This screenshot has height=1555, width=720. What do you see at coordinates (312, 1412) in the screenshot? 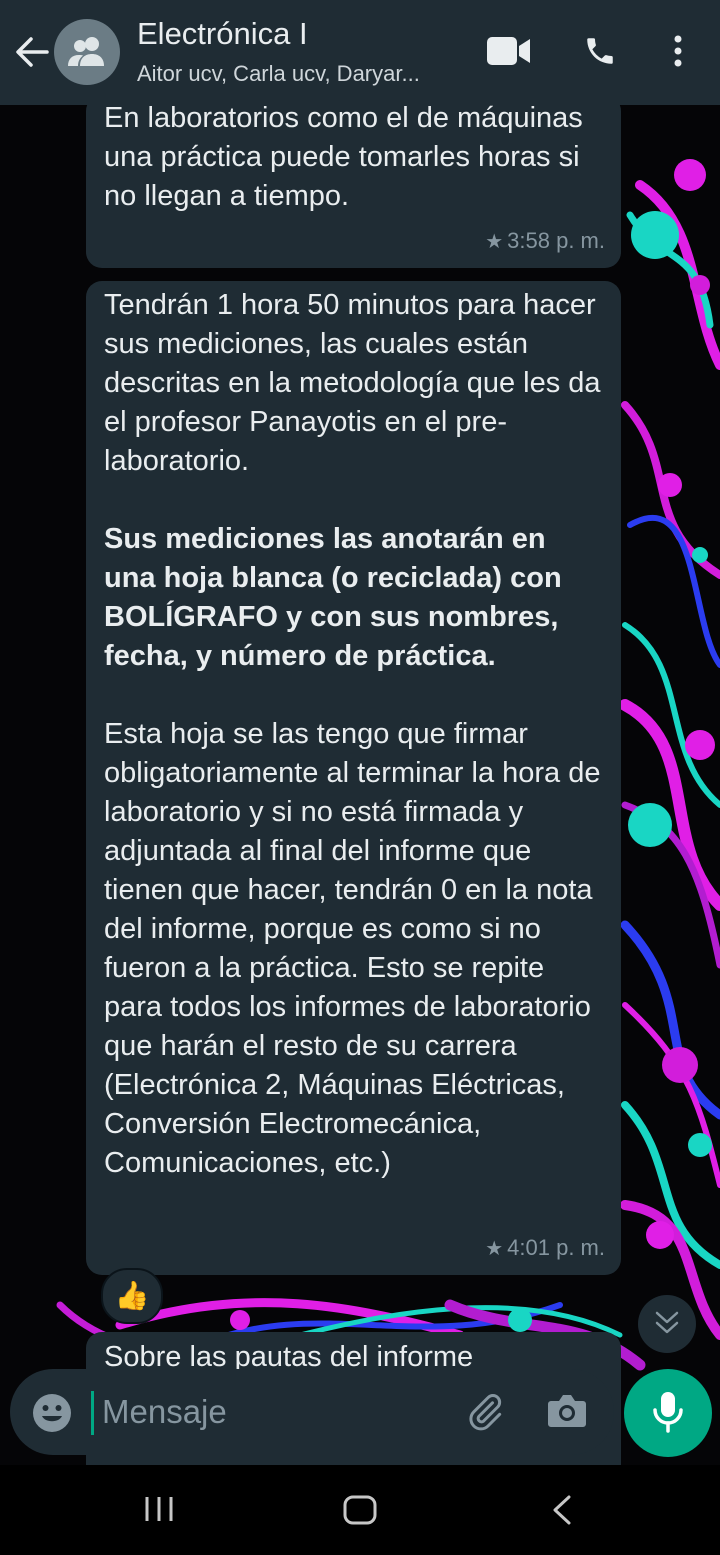
I see `message-composer: Mensaje` at bounding box center [312, 1412].